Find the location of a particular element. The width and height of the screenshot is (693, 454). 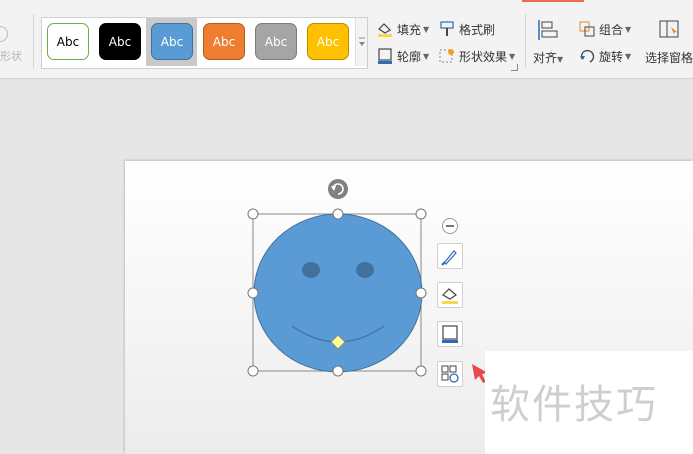

watermark-text: 软件技巧 is located at coordinates (574, 405).